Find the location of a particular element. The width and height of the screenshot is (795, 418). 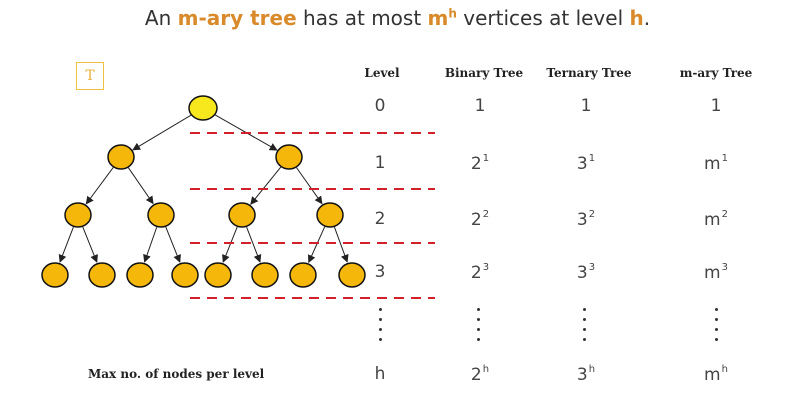

cell-ternary: 3h is located at coordinates (586, 374).